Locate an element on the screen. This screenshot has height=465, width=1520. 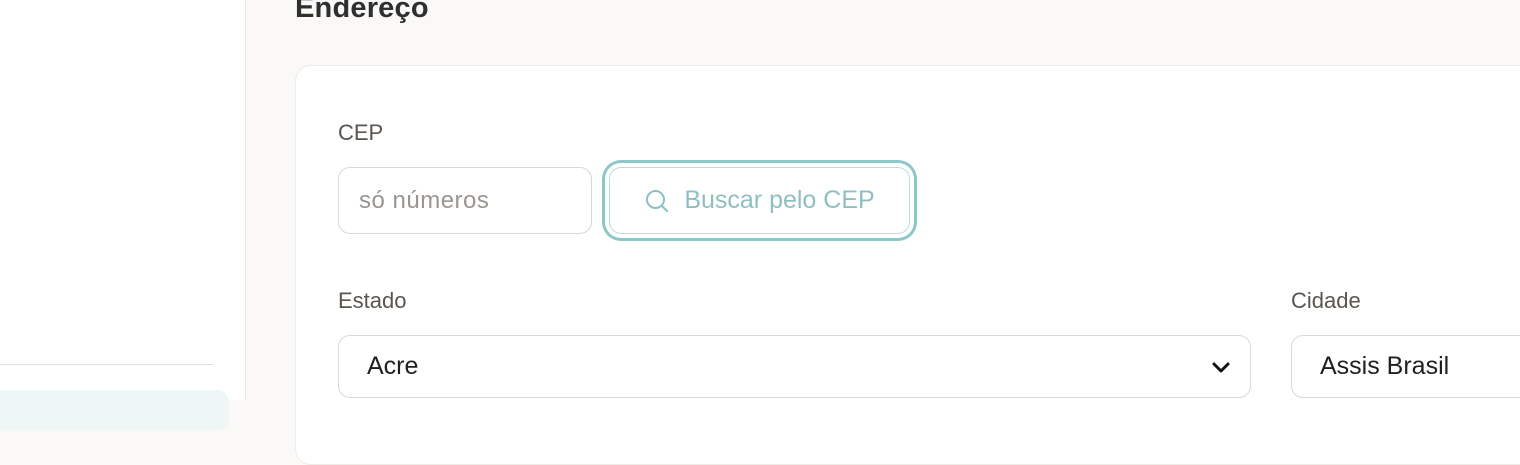
state-select-value: Acre is located at coordinates (393, 366).